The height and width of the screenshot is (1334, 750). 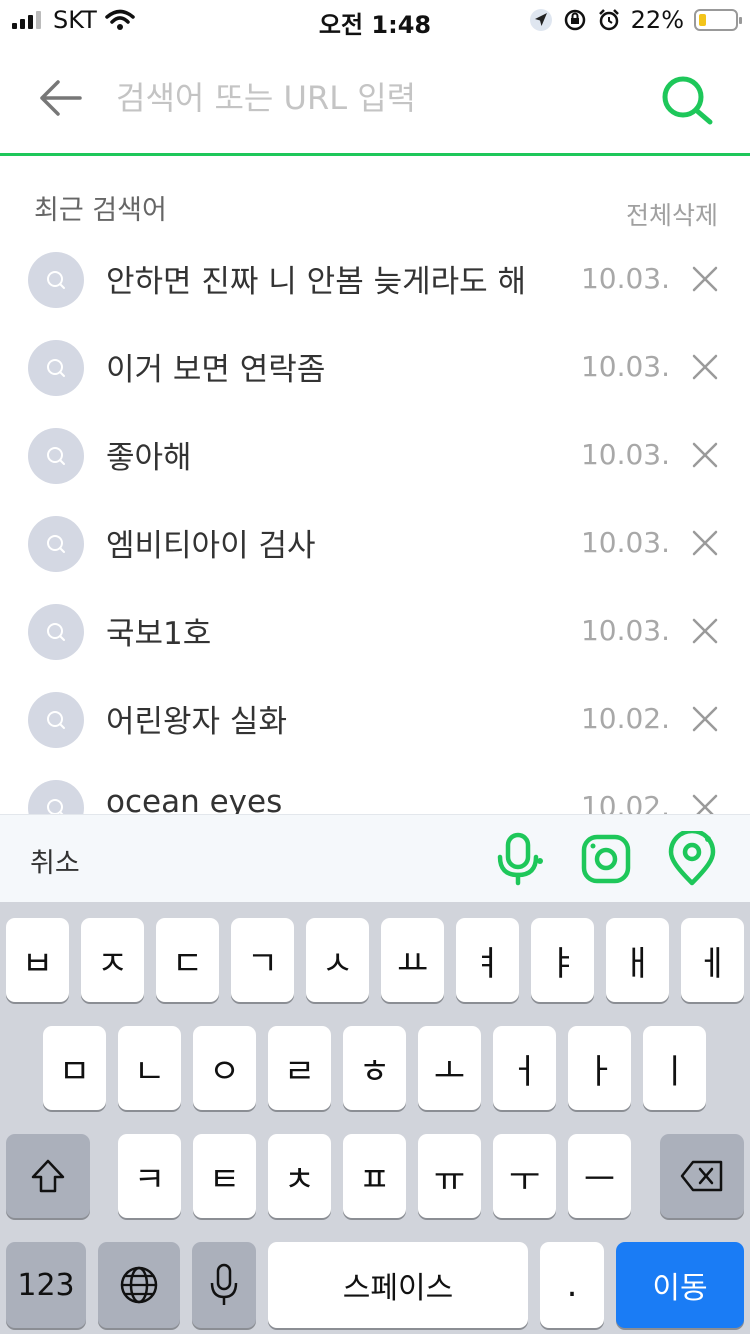 I want to click on key-ㅣ: ㅣ, so click(x=674, y=1068).